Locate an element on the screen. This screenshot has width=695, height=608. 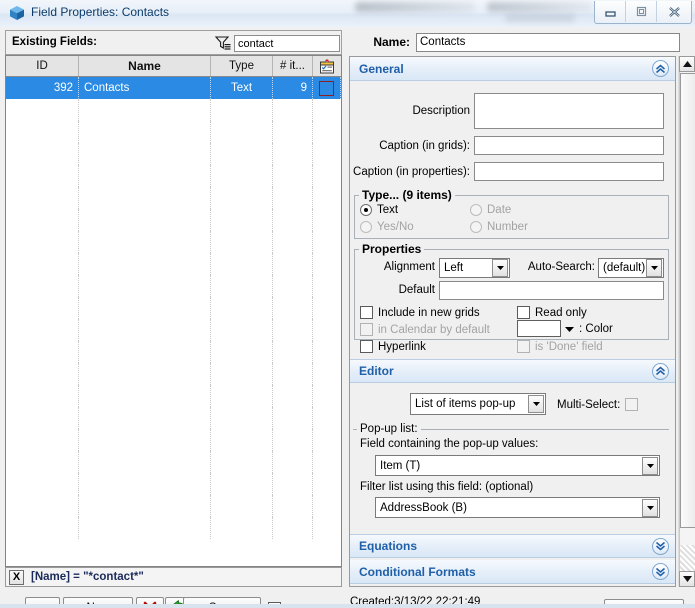
autosearch-label: Auto-Search: is located at coordinates (561, 267).